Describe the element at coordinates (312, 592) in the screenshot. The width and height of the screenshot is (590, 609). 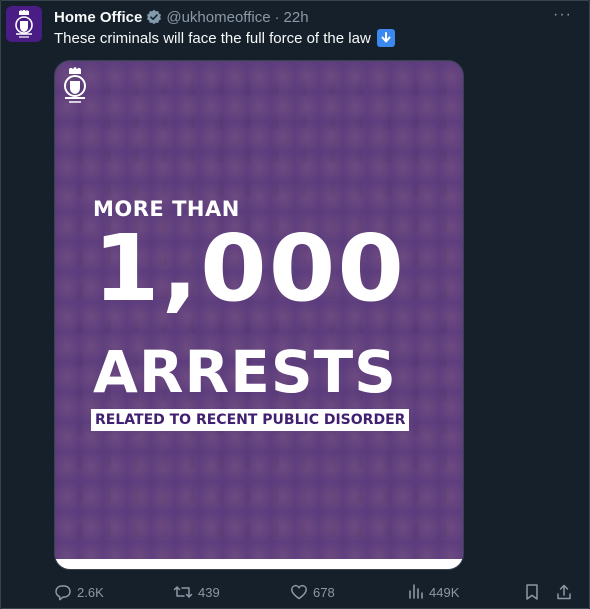
I see `like-button: 678` at that location.